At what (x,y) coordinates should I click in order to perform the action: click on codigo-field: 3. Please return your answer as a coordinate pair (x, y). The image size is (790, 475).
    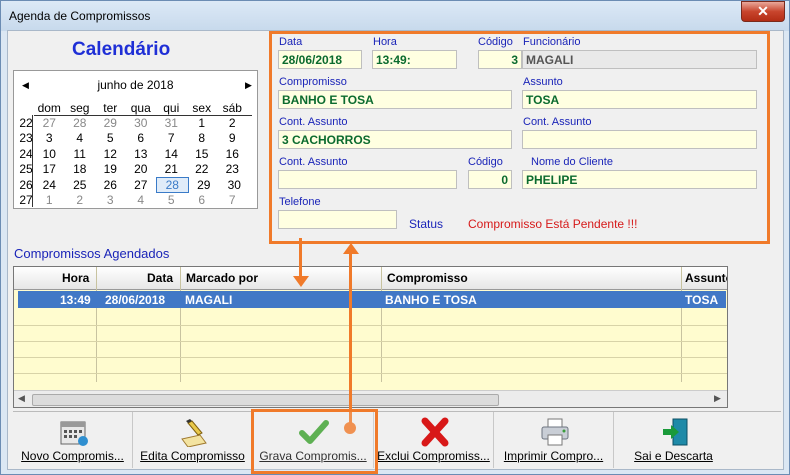
    Looking at the image, I should click on (500, 59).